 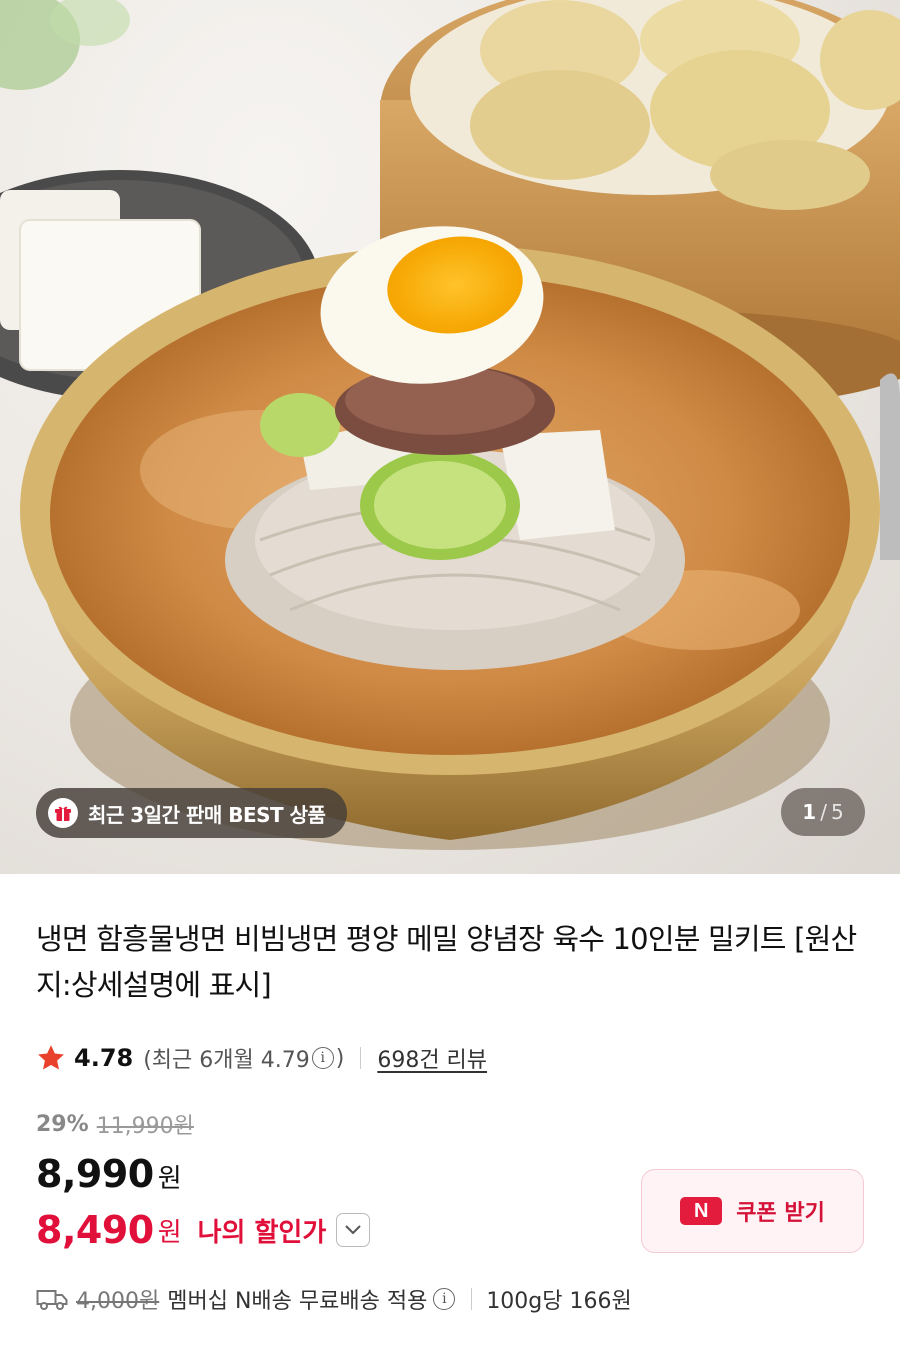 I want to click on rating-score: 4.78, so click(x=104, y=1058).